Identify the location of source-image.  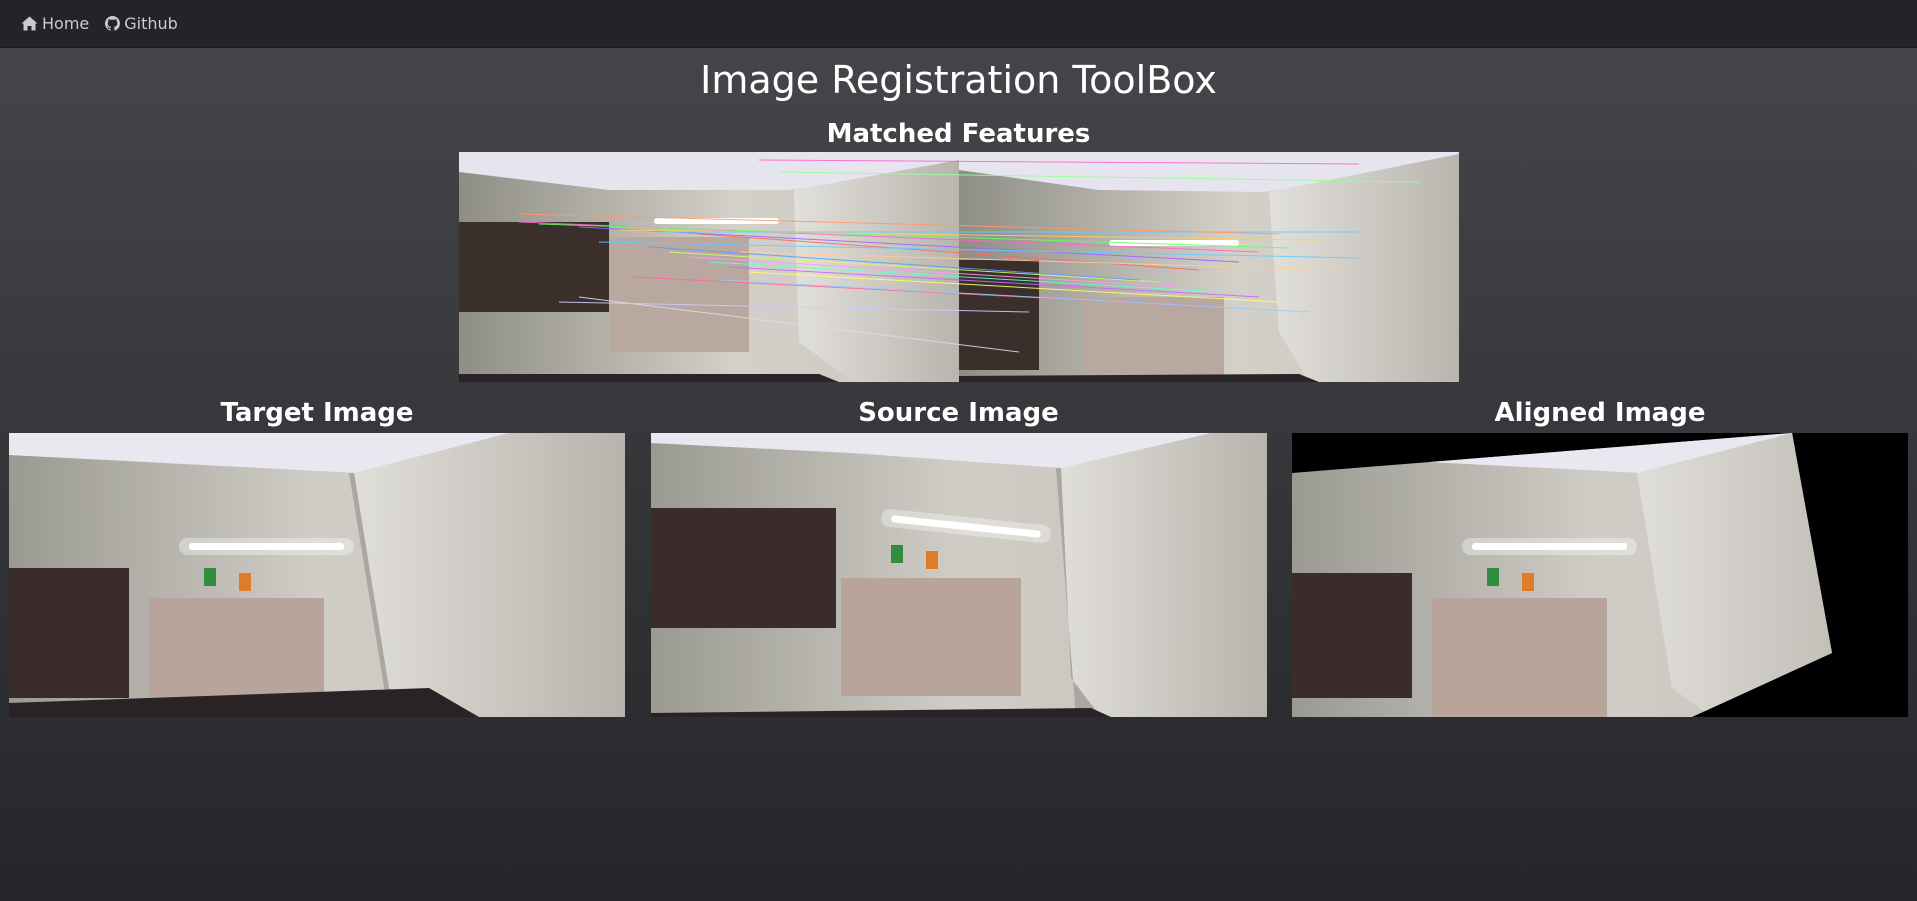
(958, 575).